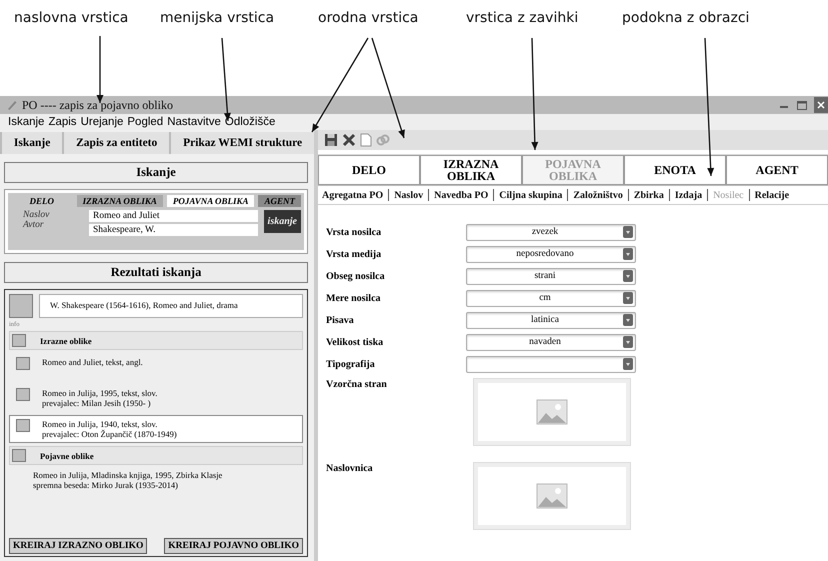 The width and height of the screenshot is (828, 561). What do you see at coordinates (233, 546) in the screenshot?
I see `create-button: KREIRAJ POJAVNO OBLIKO` at bounding box center [233, 546].